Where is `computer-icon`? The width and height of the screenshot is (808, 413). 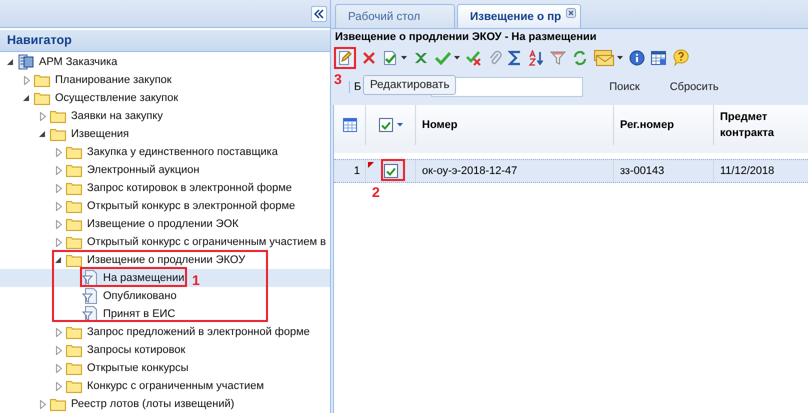
computer-icon is located at coordinates (26, 62).